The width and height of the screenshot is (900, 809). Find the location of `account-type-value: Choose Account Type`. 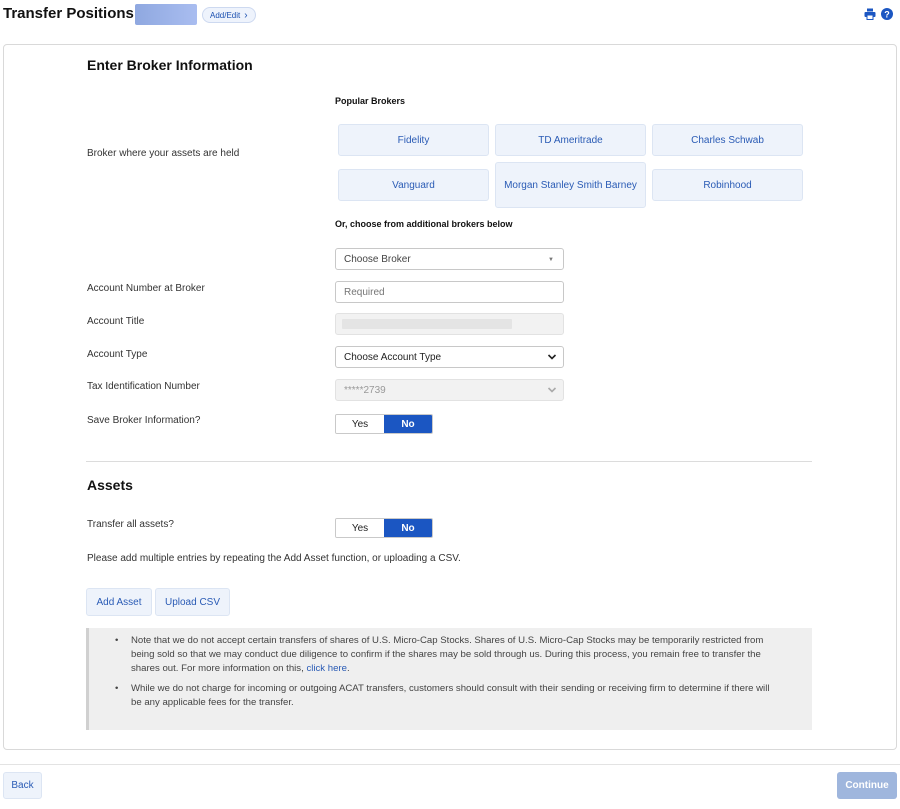

account-type-value: Choose Account Type is located at coordinates (393, 357).